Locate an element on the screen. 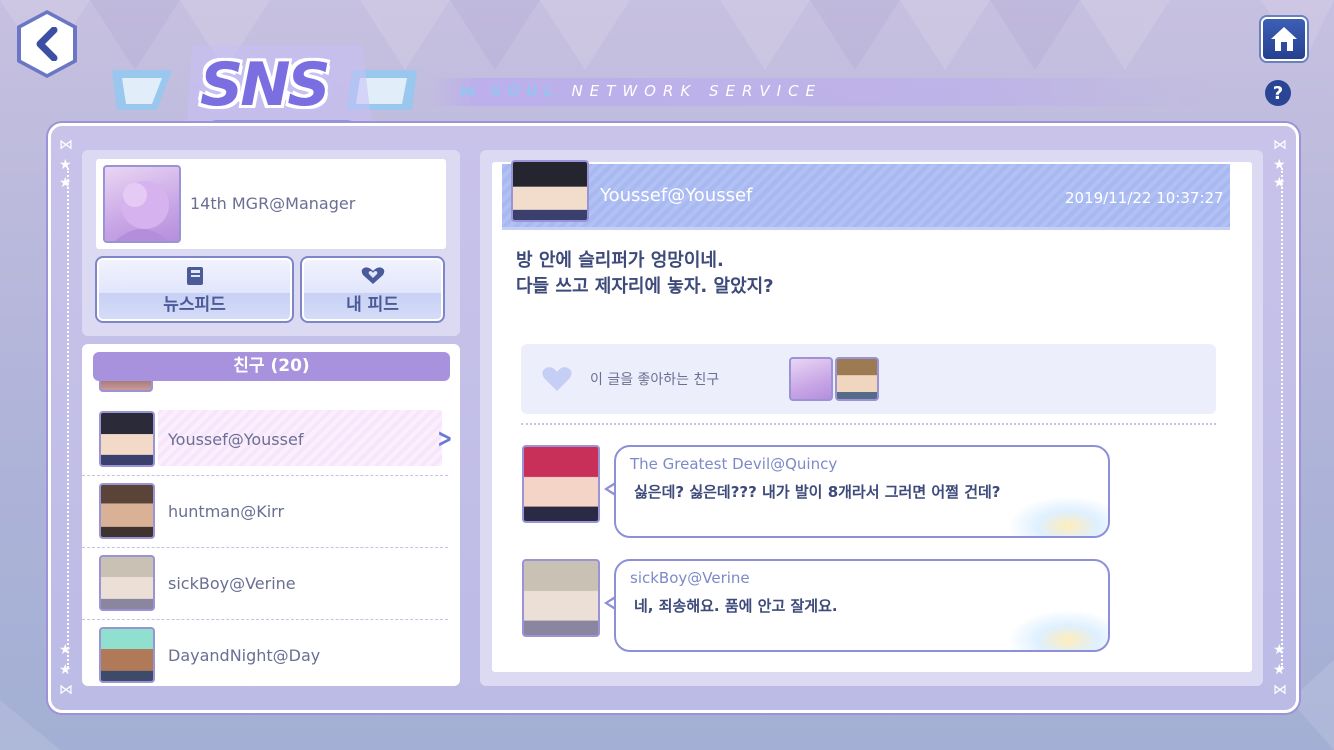 The width and height of the screenshot is (1334, 750). back-button is located at coordinates (47, 44).